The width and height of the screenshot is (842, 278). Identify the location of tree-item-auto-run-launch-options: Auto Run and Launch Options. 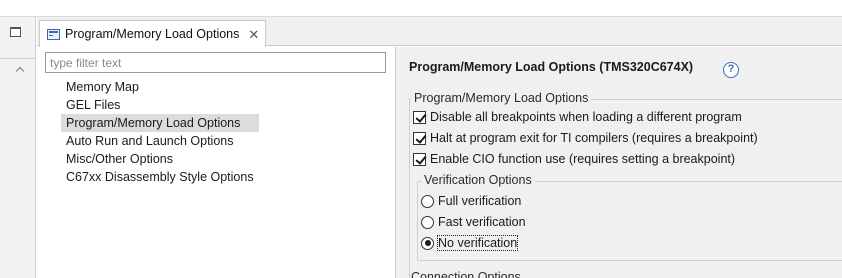
(160, 141).